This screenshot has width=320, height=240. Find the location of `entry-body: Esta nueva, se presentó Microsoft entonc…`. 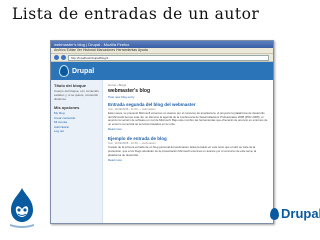

entry-body: Esta nueva, se presentó Microsoft entonc… is located at coordinates (188, 118).